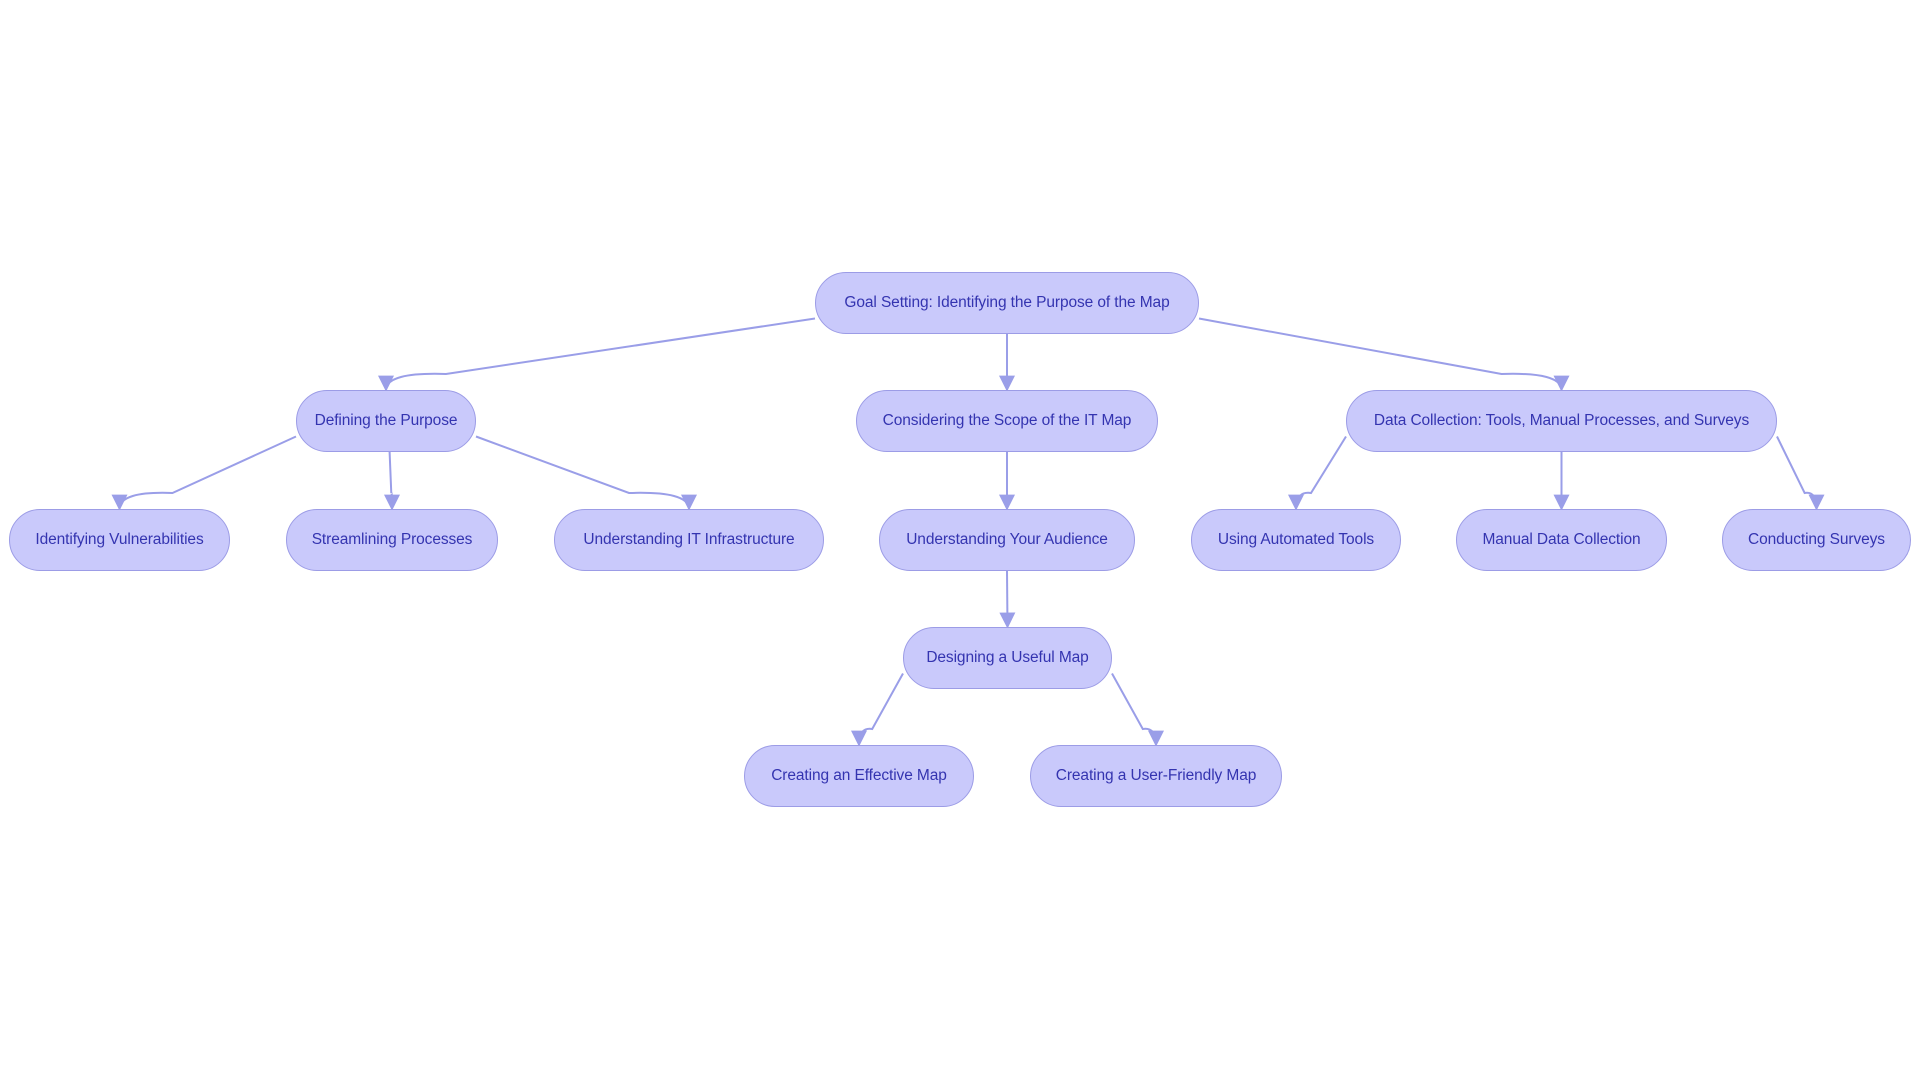 The width and height of the screenshot is (1920, 1080). Describe the element at coordinates (597, 354) in the screenshot. I see `edge-root-to-purpose` at that location.